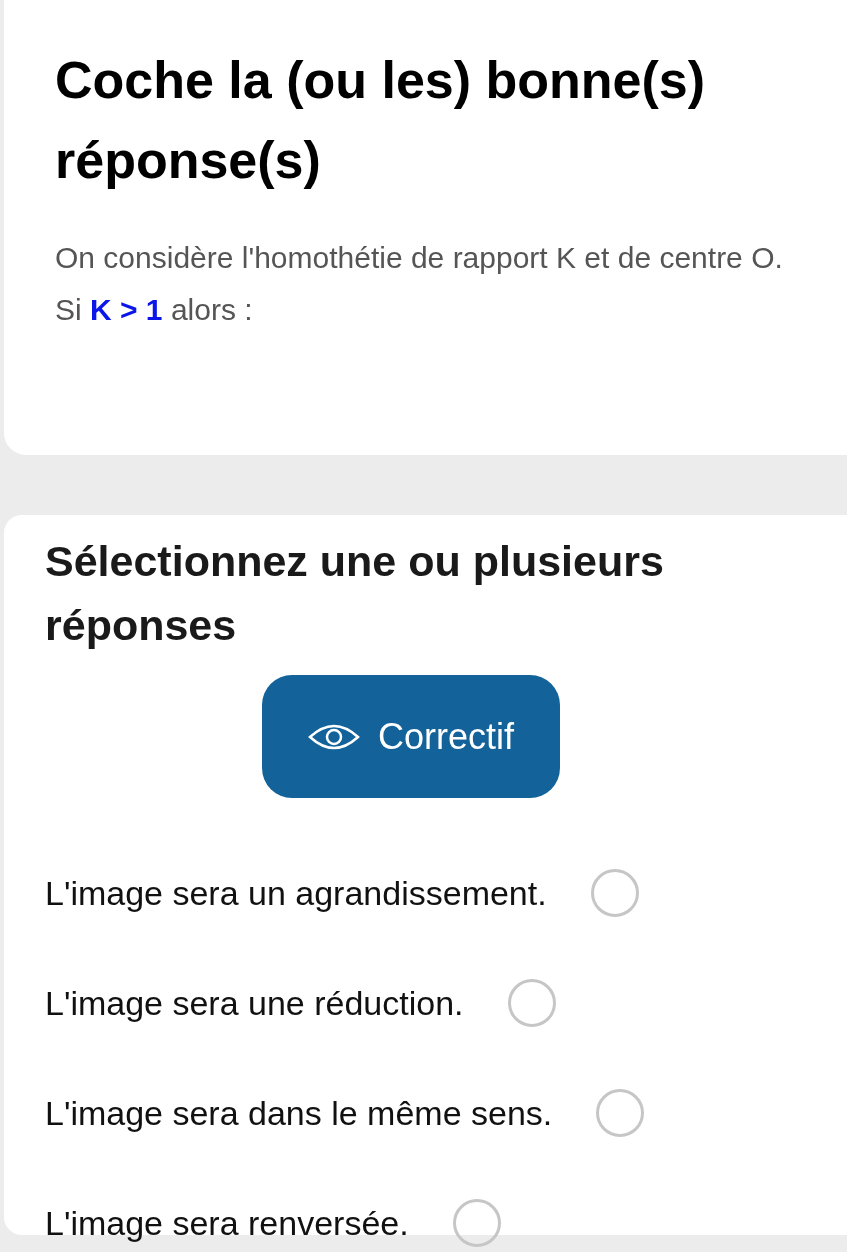  What do you see at coordinates (296, 893) in the screenshot?
I see `option-label: L'image sera un agrandissement.` at bounding box center [296, 893].